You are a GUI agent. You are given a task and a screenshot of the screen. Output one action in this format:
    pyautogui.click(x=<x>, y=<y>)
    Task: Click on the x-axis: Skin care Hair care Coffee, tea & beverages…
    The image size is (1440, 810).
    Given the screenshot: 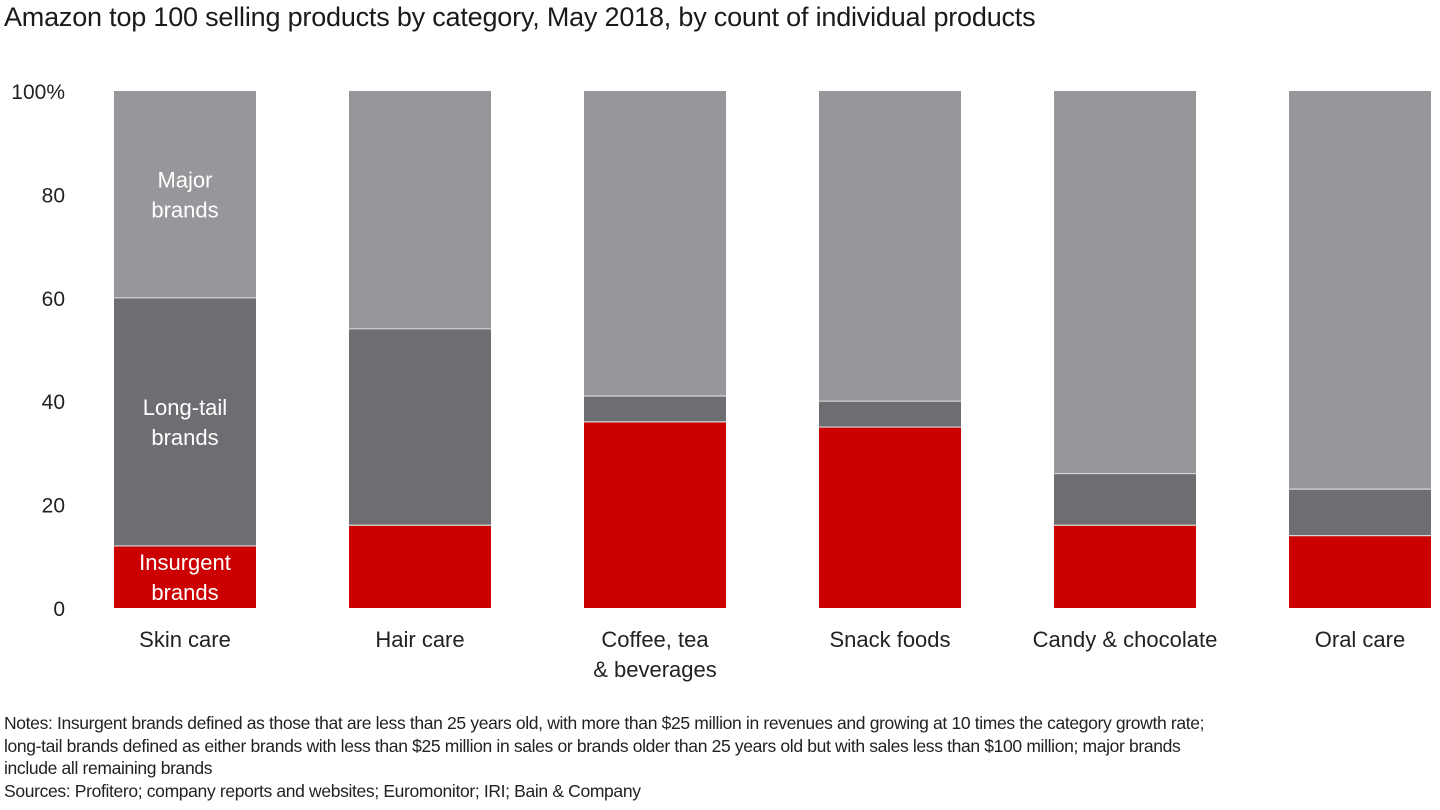 What is the action you would take?
    pyautogui.click(x=772, y=654)
    